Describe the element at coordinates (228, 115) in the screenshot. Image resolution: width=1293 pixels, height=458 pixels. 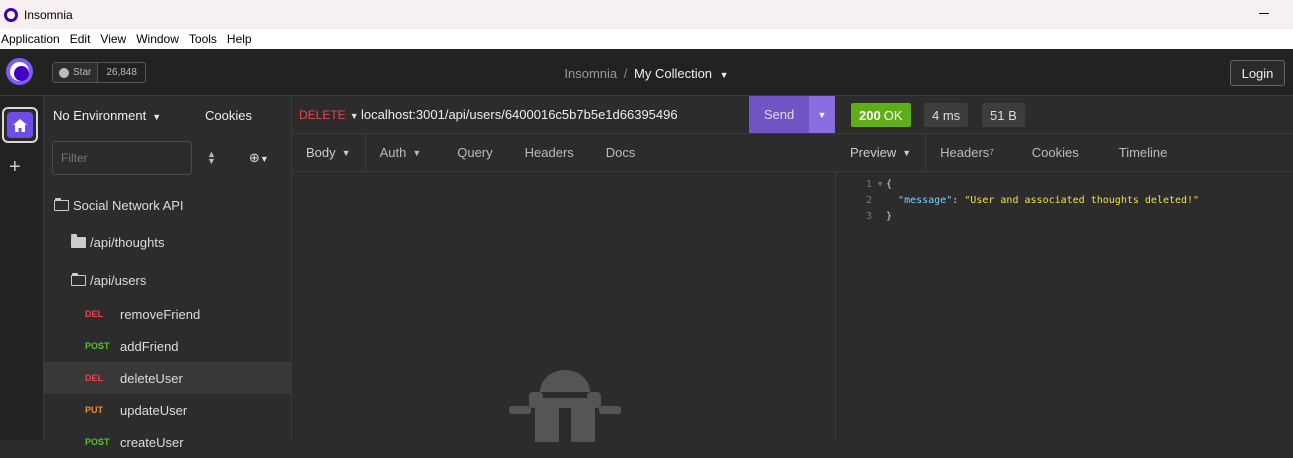
I see `cookies-button: Cookies` at that location.